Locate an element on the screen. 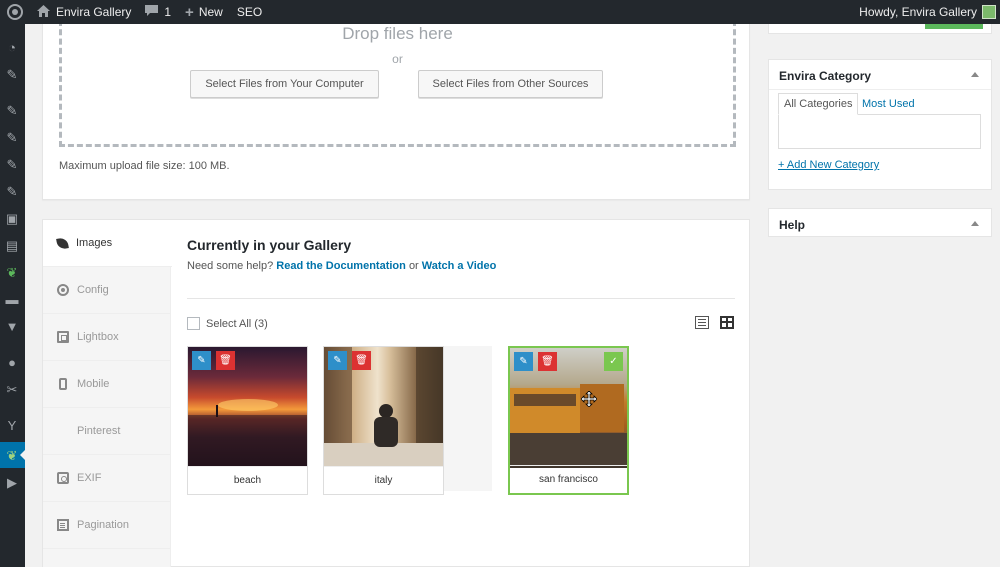 Image resolution: width=1000 pixels, height=567 pixels. tab-label: EXIF is located at coordinates (89, 478).